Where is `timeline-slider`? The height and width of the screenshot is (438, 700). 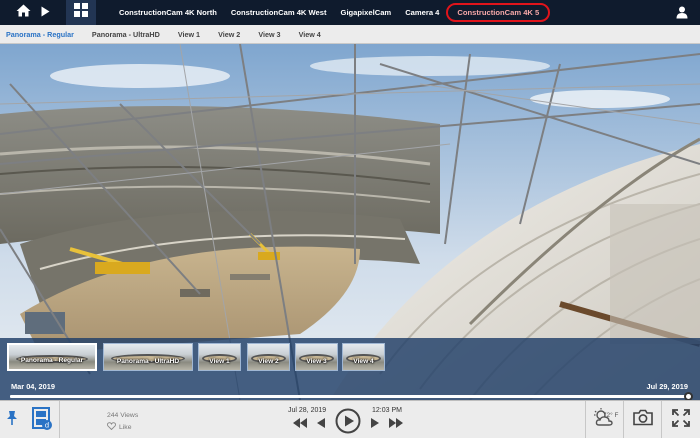 timeline-slider is located at coordinates (351, 396).